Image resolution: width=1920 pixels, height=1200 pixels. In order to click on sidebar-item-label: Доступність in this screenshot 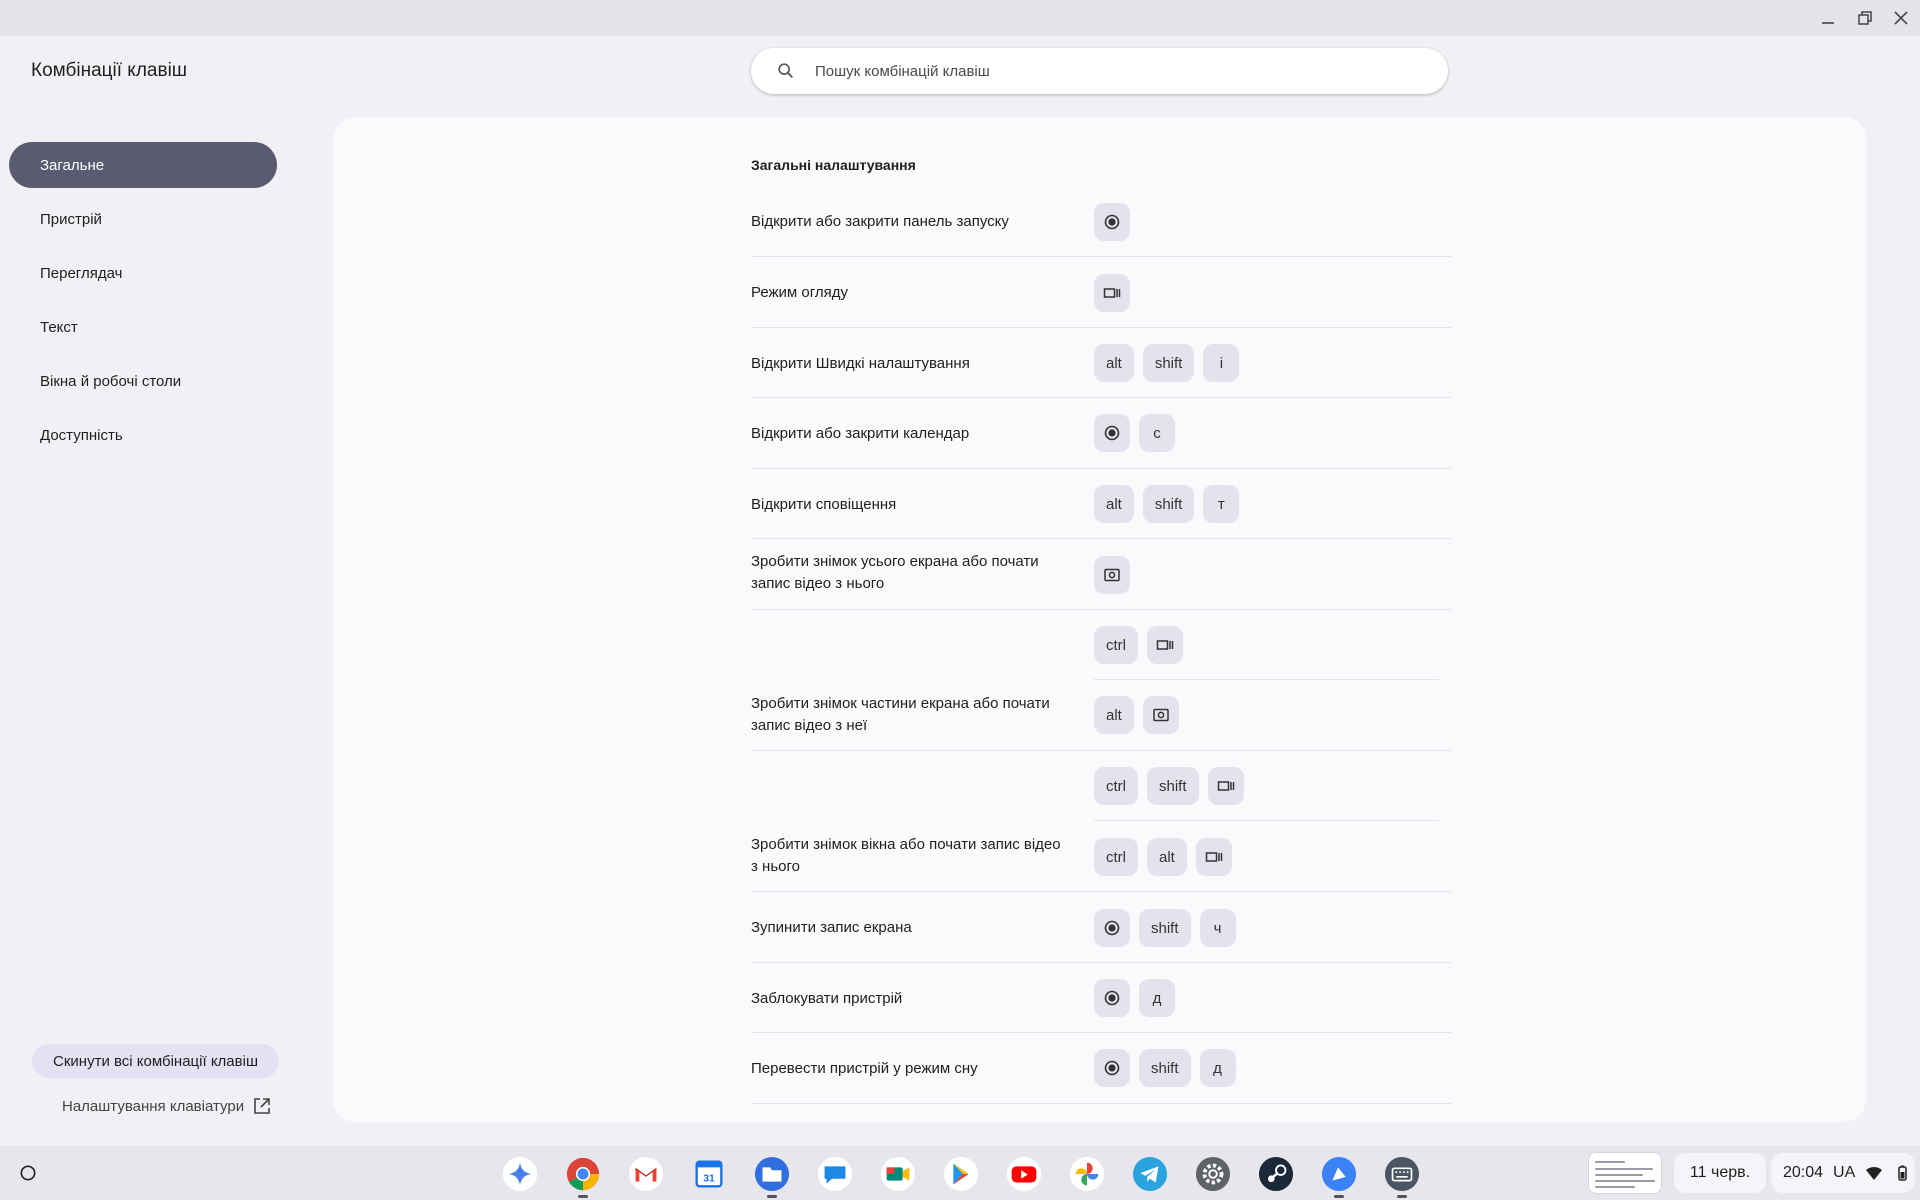, I will do `click(81, 435)`.